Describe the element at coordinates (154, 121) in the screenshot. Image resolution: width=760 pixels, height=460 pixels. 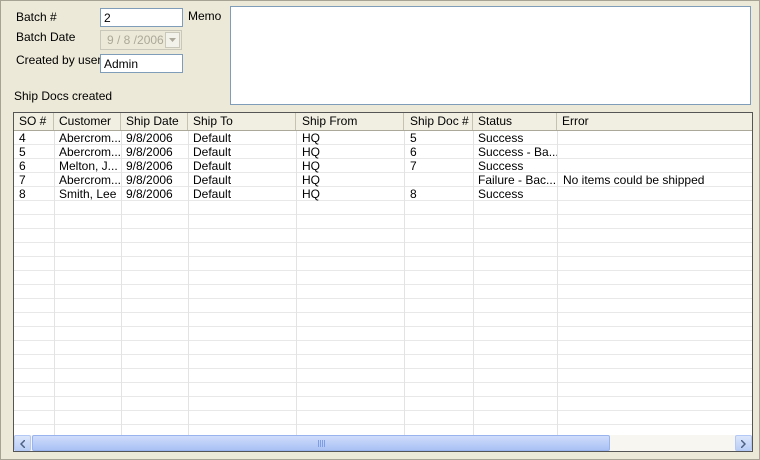
I see `column-header-ship-date: Ship Date` at that location.